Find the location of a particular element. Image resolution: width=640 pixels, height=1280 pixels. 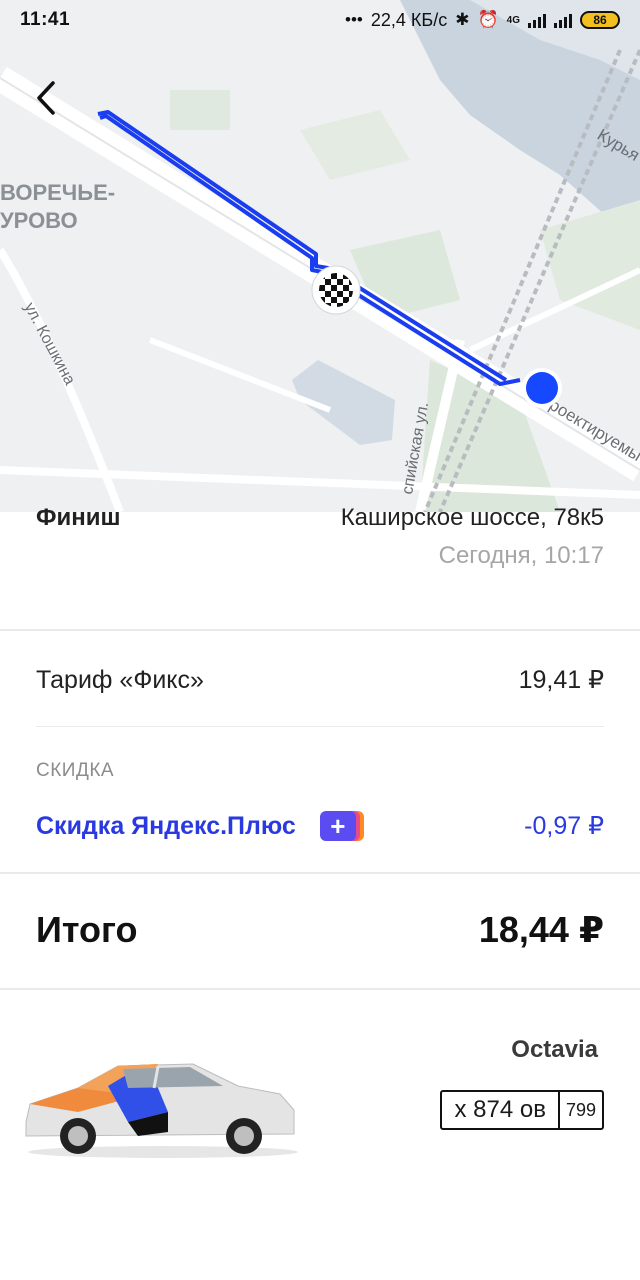

bluetooth-icon: ✱ is located at coordinates (462, 19).